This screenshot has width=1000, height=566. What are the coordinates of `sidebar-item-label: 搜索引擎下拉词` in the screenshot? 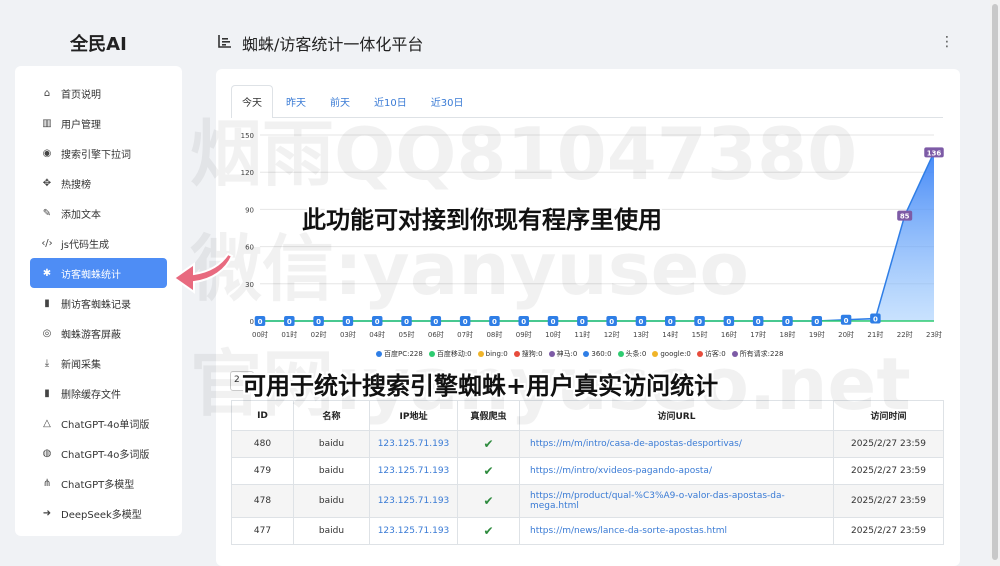 It's located at (96, 155).